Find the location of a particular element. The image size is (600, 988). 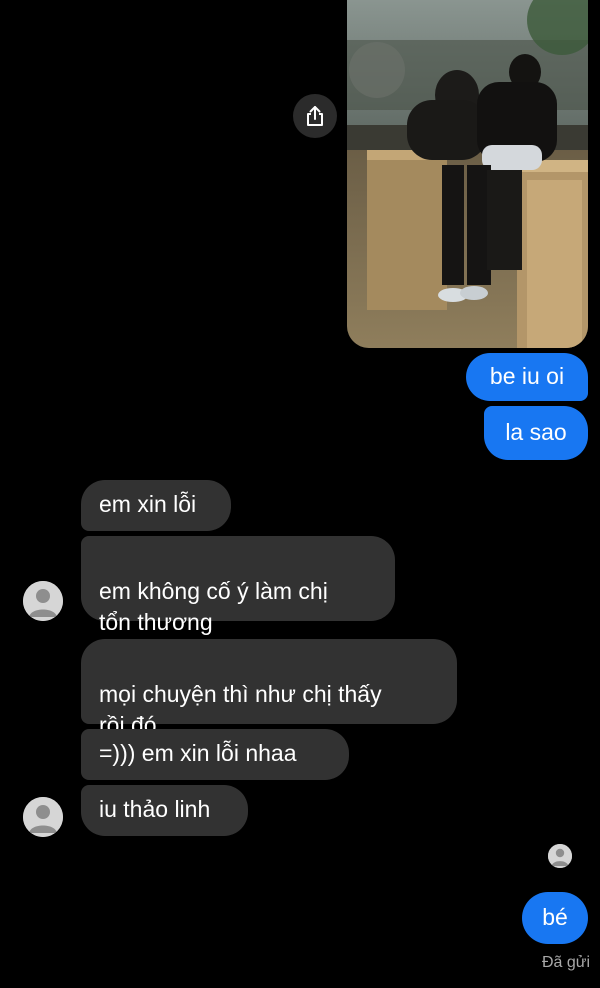

message-text: la sao is located at coordinates (536, 432).